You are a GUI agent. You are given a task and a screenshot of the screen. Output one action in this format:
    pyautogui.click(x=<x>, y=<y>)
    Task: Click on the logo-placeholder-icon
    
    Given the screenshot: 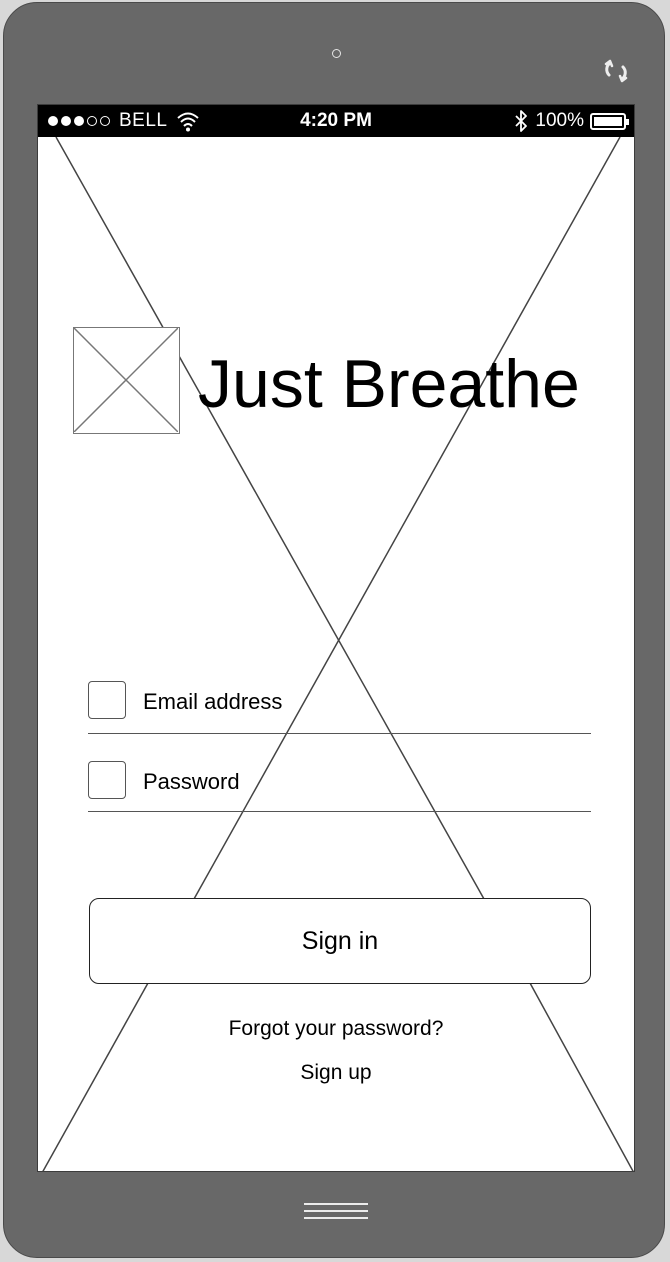 What is the action you would take?
    pyautogui.click(x=126, y=380)
    